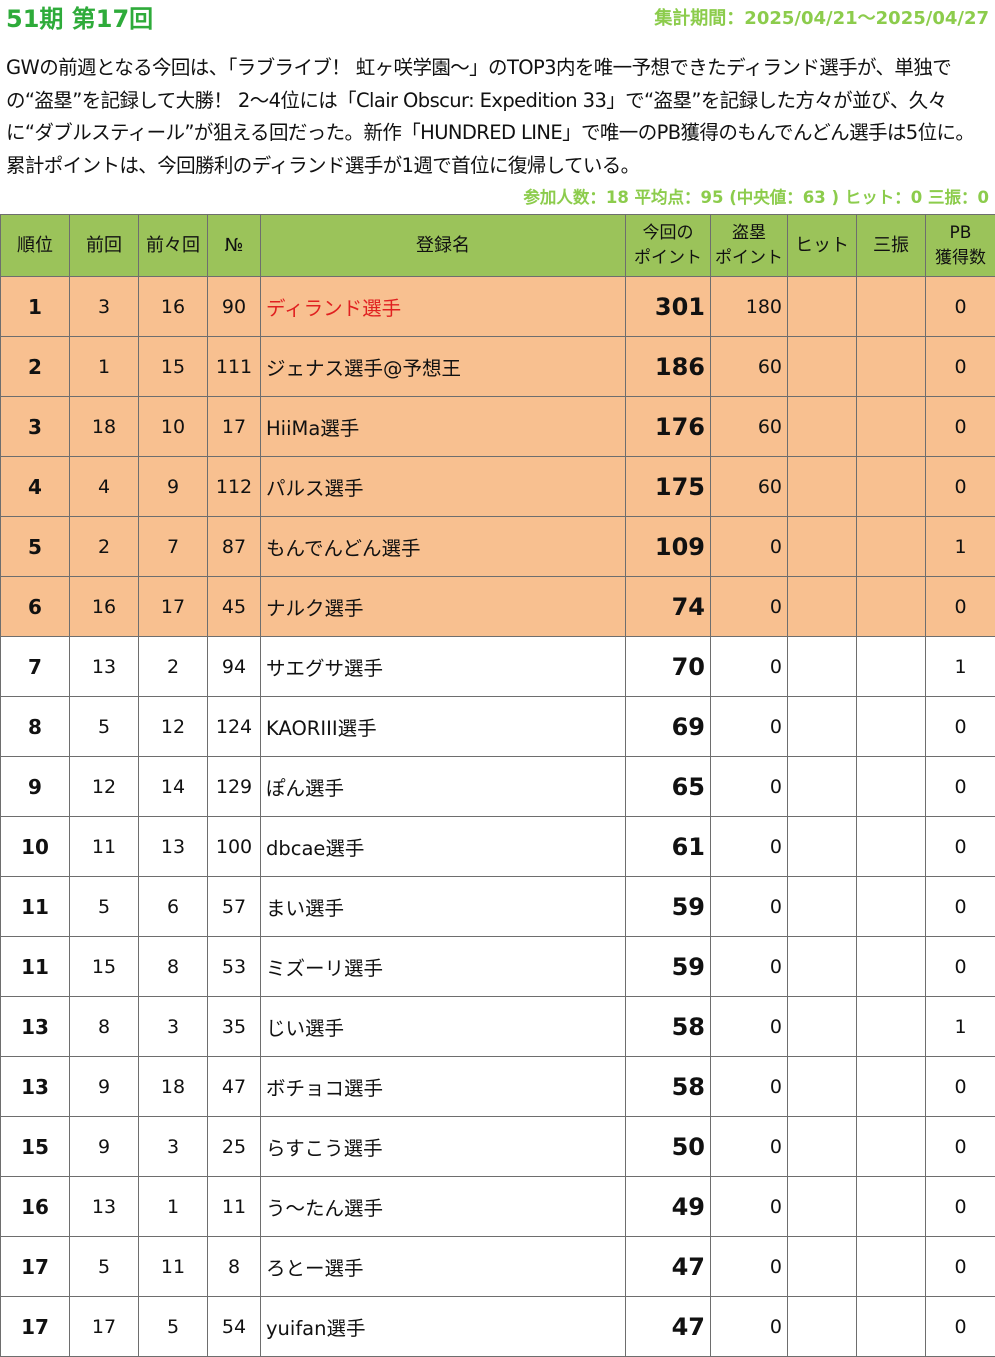 The image size is (995, 1357). I want to click on entry-number-cell: 94, so click(234, 666).